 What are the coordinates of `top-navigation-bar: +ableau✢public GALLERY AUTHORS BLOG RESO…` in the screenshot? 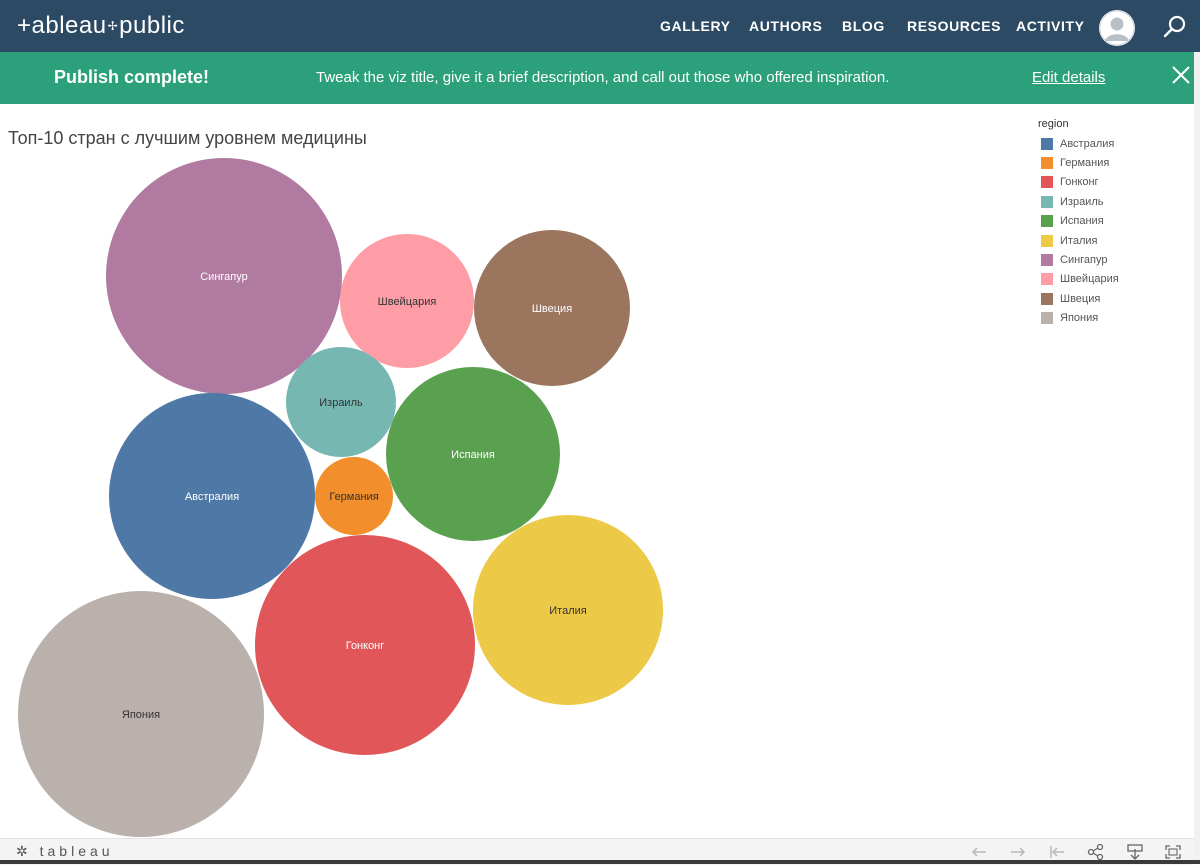 It's located at (600, 26).